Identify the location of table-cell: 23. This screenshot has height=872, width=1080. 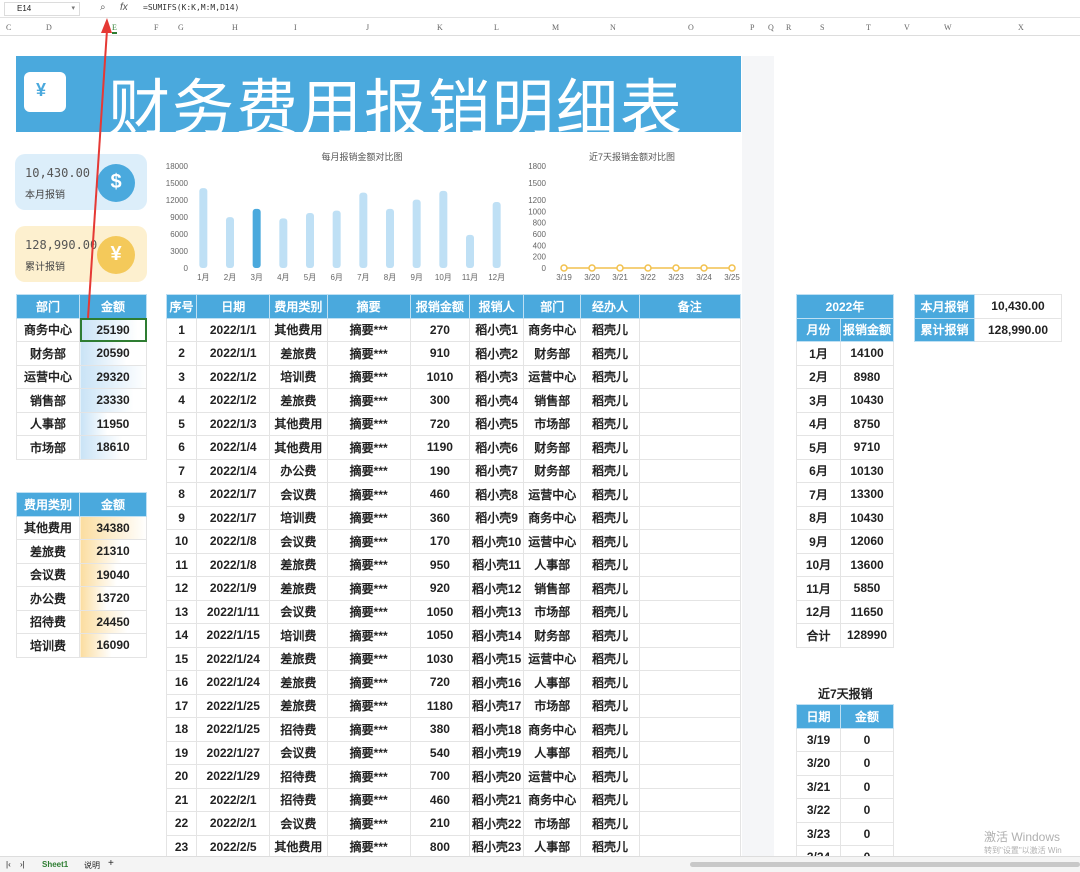
(181, 846).